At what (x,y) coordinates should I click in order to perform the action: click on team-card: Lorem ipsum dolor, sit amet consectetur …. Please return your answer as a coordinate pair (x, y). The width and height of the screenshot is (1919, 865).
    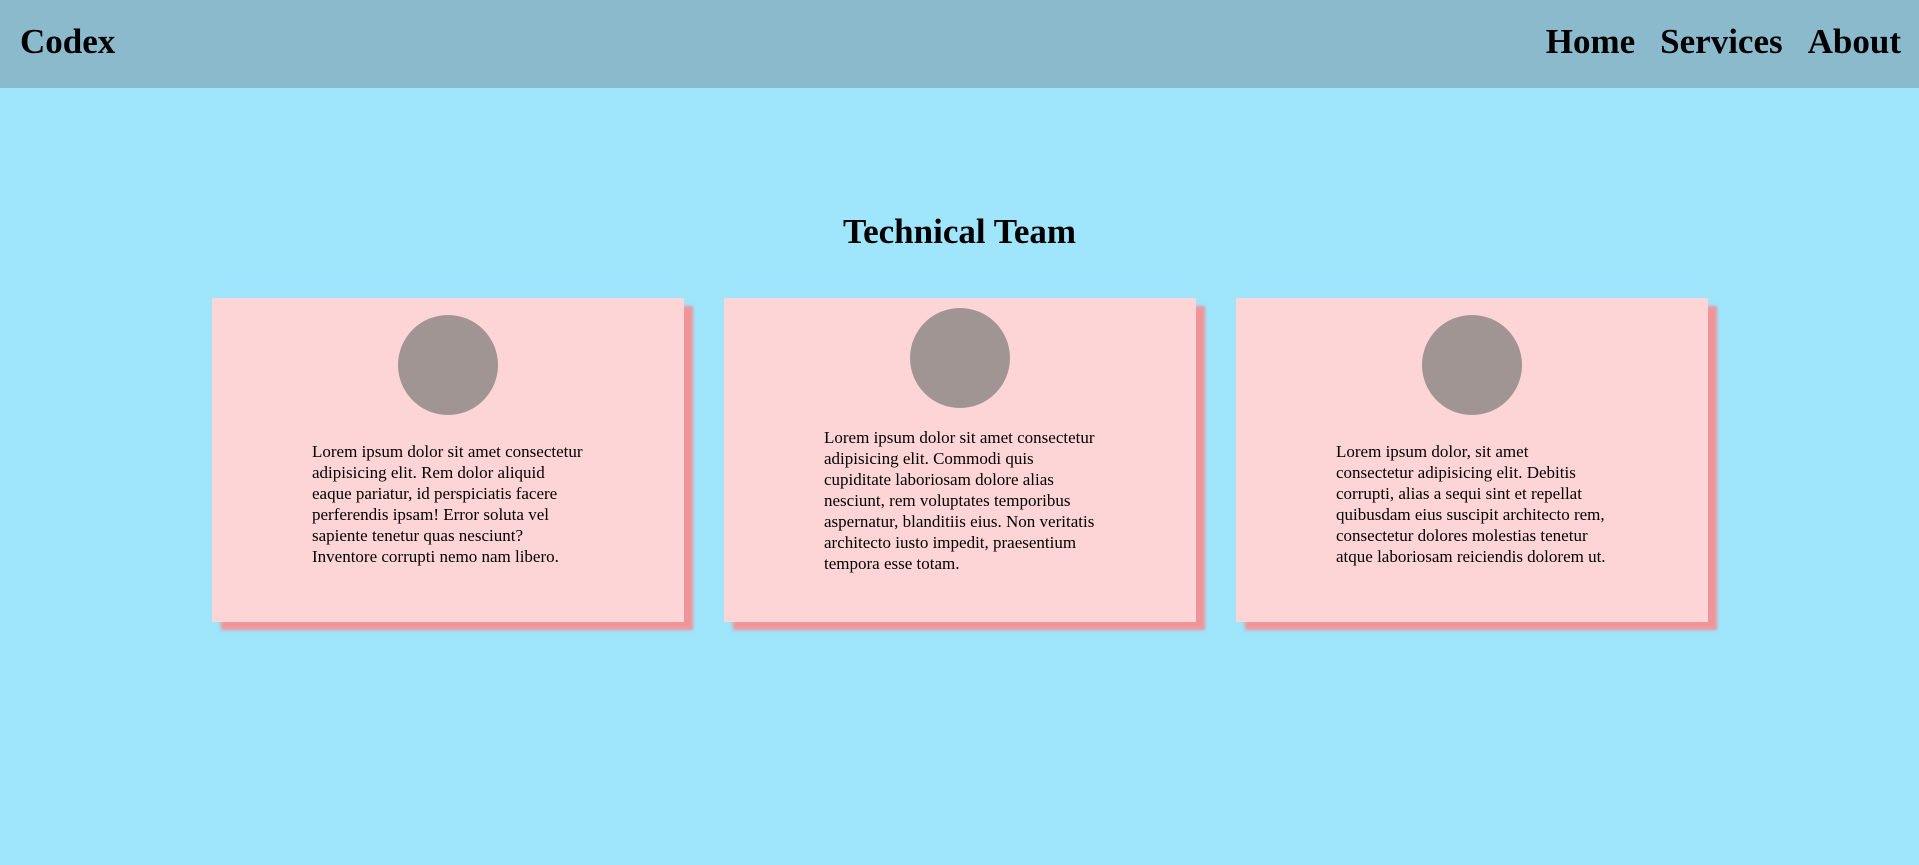
    Looking at the image, I should click on (1472, 460).